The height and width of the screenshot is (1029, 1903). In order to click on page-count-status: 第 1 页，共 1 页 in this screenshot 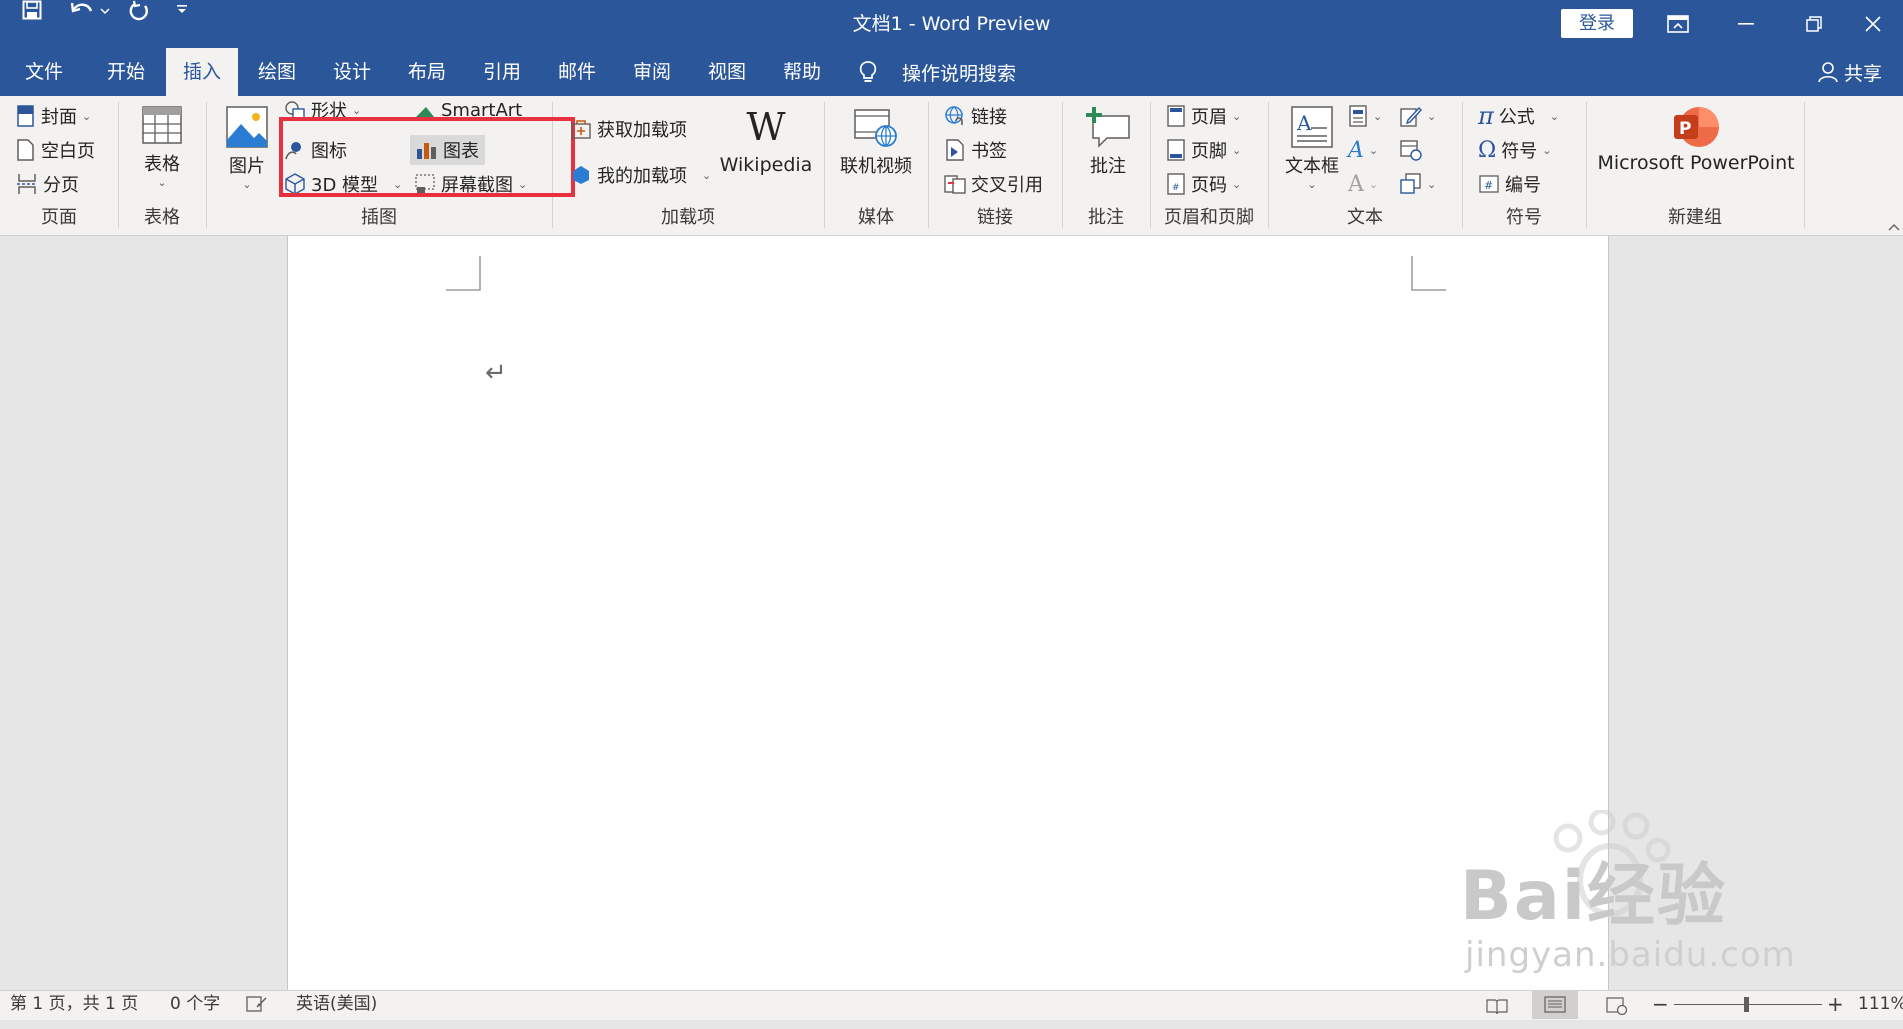, I will do `click(74, 1004)`.